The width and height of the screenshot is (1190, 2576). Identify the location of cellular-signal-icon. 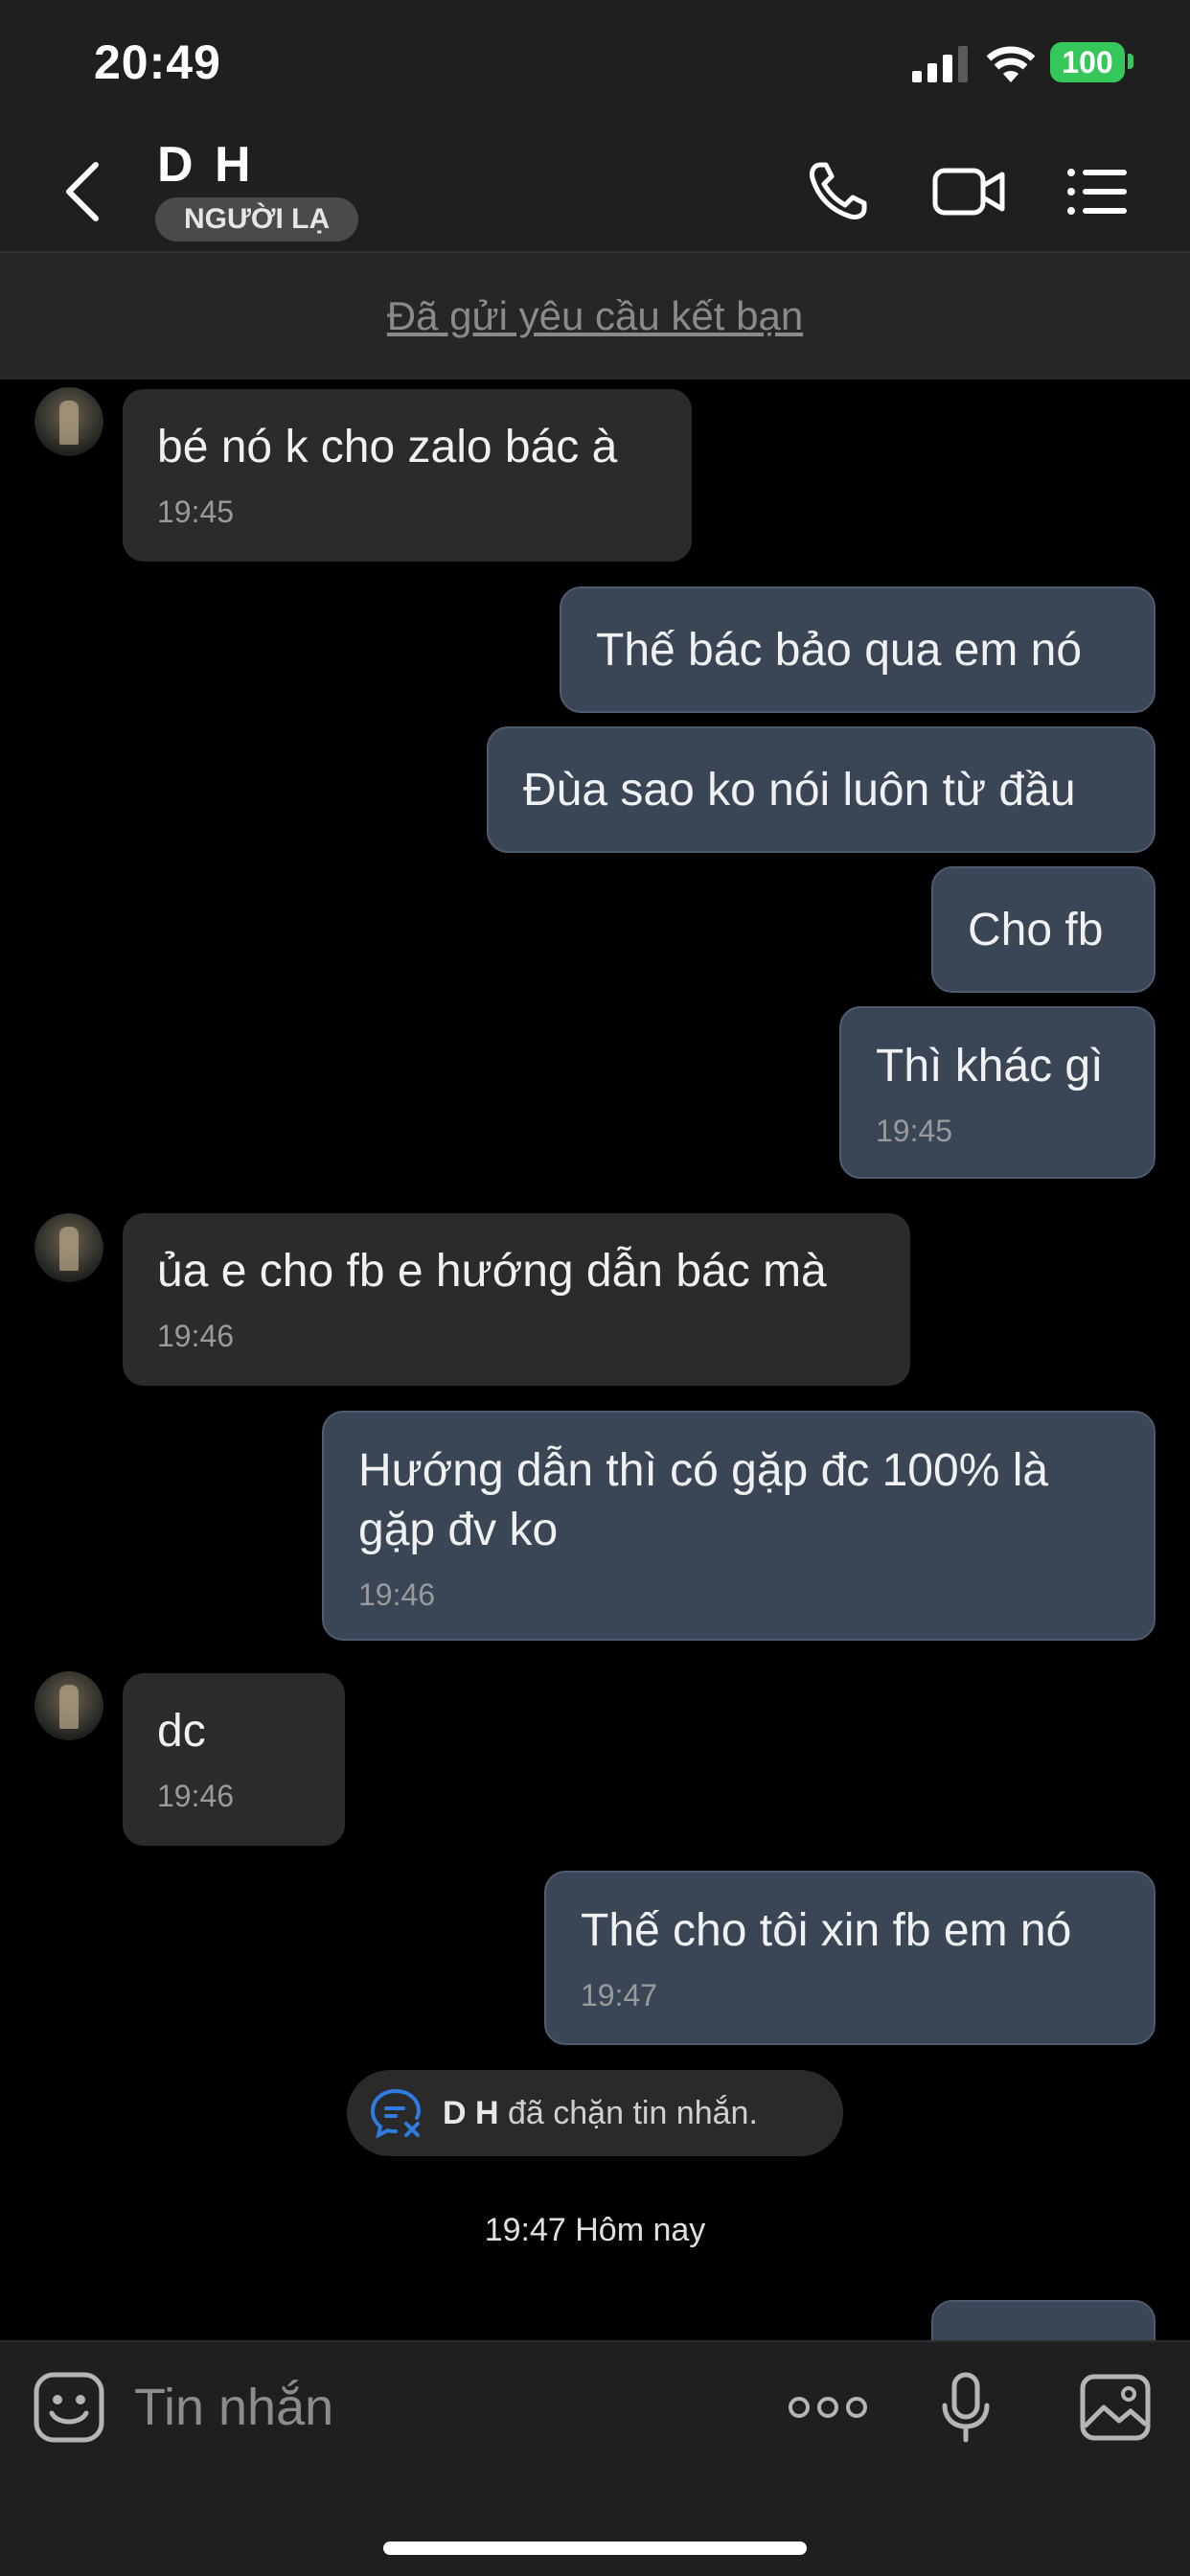
(940, 64).